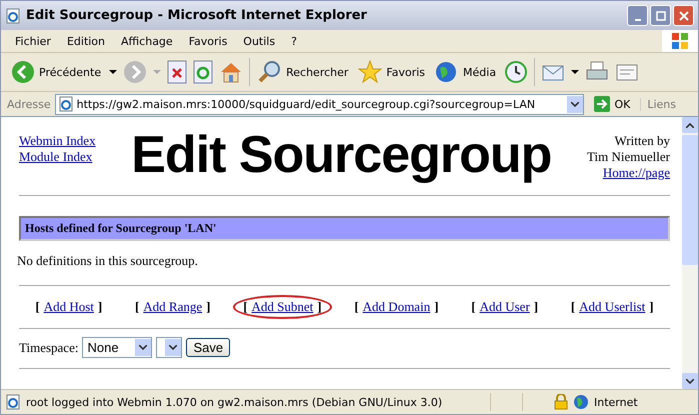  What do you see at coordinates (465, 72) in the screenshot?
I see `media-button: Média` at bounding box center [465, 72].